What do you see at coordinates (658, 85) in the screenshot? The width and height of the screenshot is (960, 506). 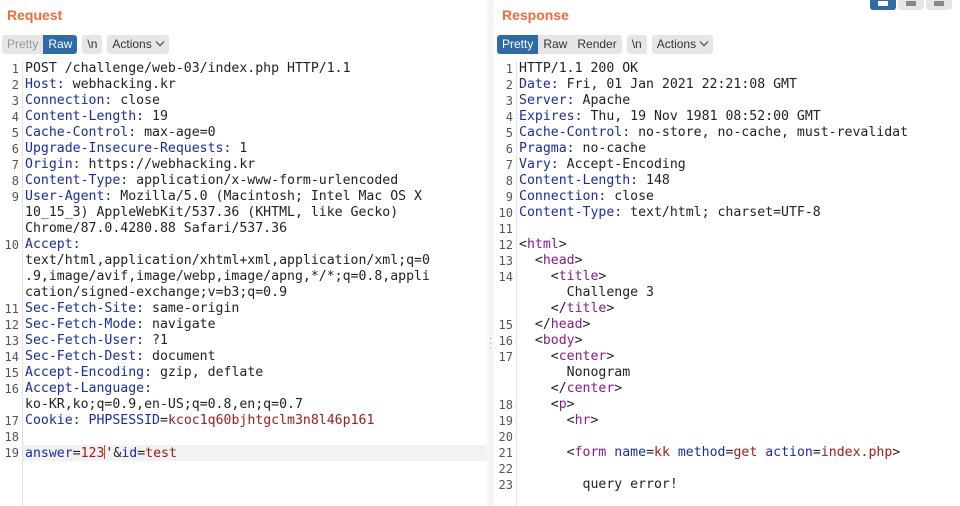 I see `code-line: Date: Fri, 01 Jan 2021 22:21:08 GMT` at bounding box center [658, 85].